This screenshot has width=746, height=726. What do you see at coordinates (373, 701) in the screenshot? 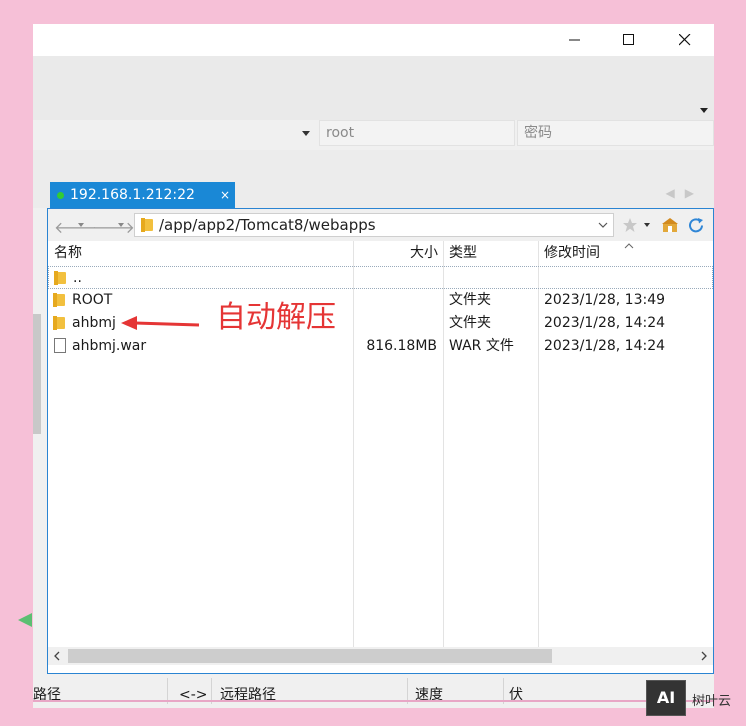
I see `status-underline` at bounding box center [373, 701].